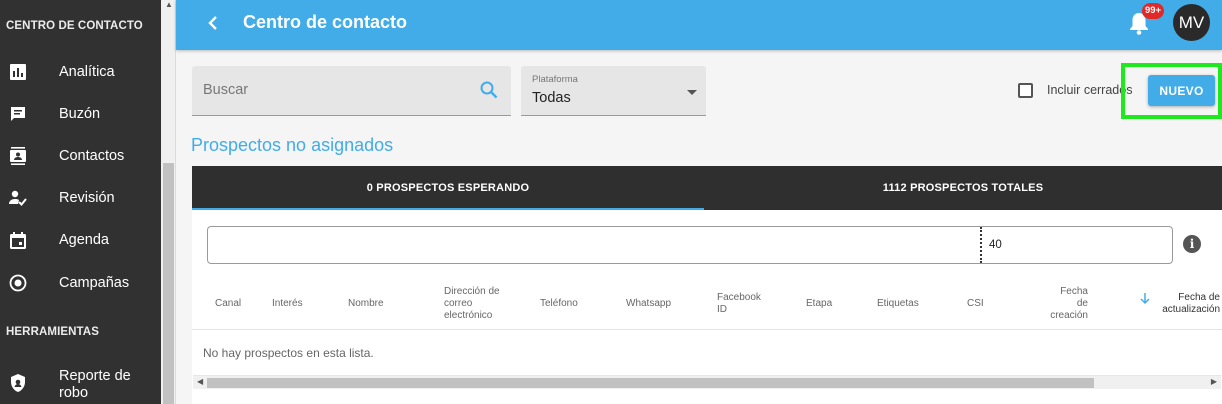 The width and height of the screenshot is (1222, 404). Describe the element at coordinates (228, 304) in the screenshot. I see `column-header-canal: Canal` at that location.